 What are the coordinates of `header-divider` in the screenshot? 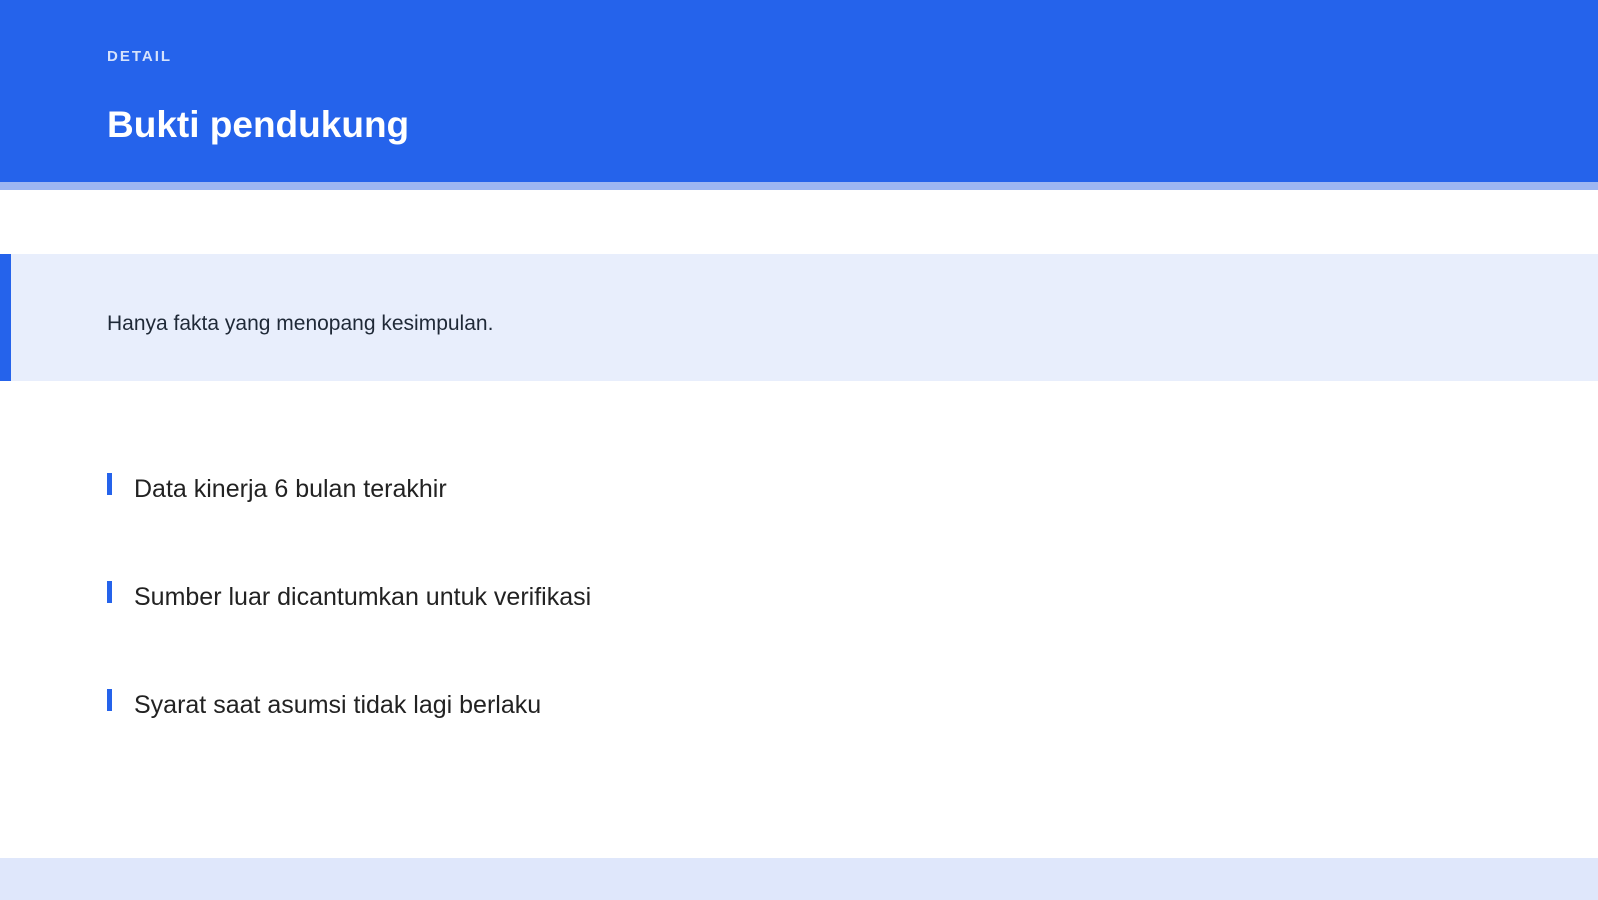 It's located at (799, 186).